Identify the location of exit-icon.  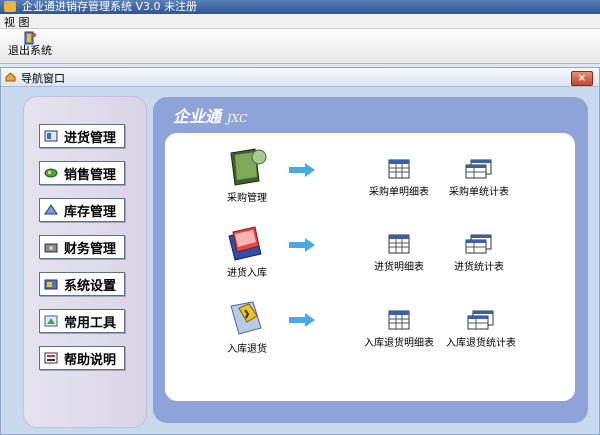
(30, 38).